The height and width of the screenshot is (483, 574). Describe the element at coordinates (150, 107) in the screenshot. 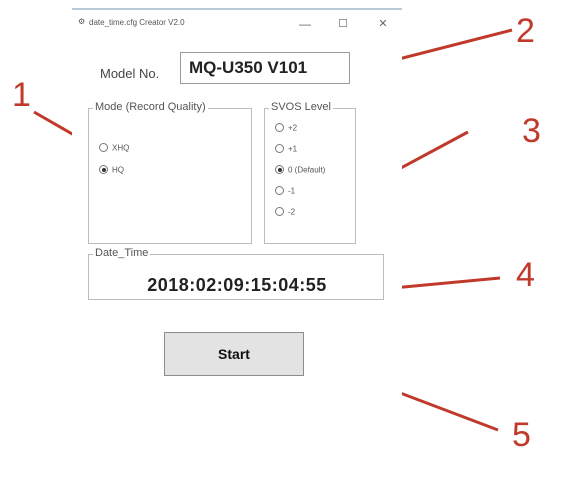

I see `mode-group-legend: Mode (Record Quality)` at that location.